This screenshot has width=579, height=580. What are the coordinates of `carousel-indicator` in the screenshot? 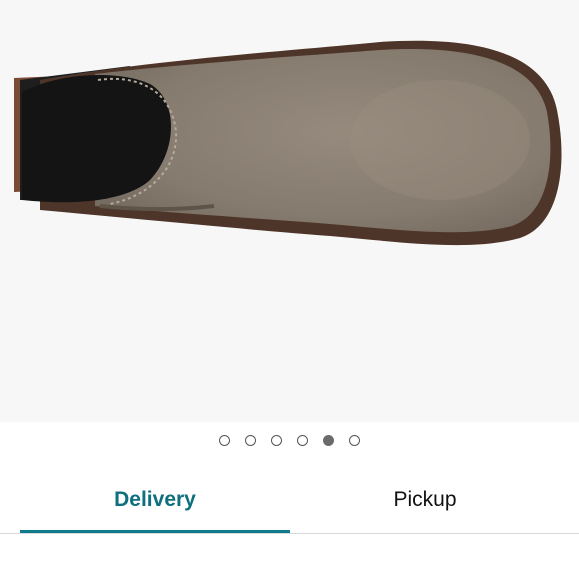 It's located at (289, 440).